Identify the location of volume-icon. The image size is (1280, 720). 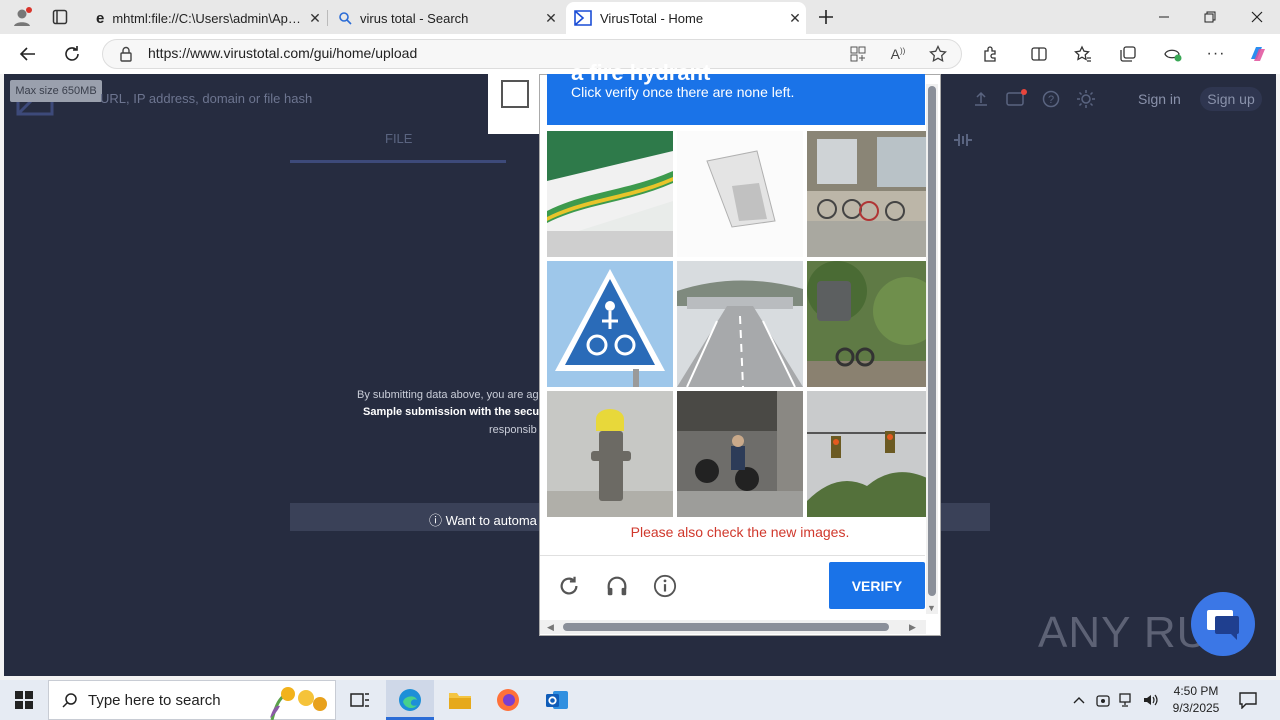
(1151, 700).